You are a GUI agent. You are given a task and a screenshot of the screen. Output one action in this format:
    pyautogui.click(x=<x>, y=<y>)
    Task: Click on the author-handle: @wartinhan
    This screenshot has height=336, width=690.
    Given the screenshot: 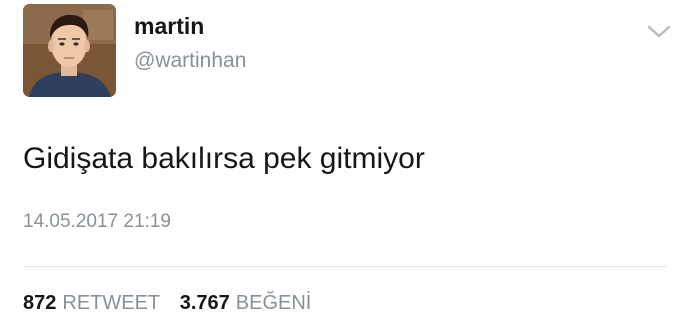 What is the action you would take?
    pyautogui.click(x=190, y=60)
    